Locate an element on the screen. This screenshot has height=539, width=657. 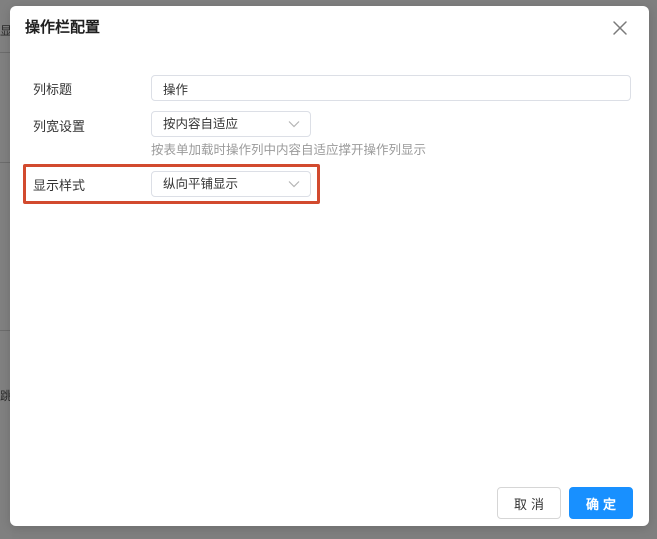
close-button is located at coordinates (620, 28).